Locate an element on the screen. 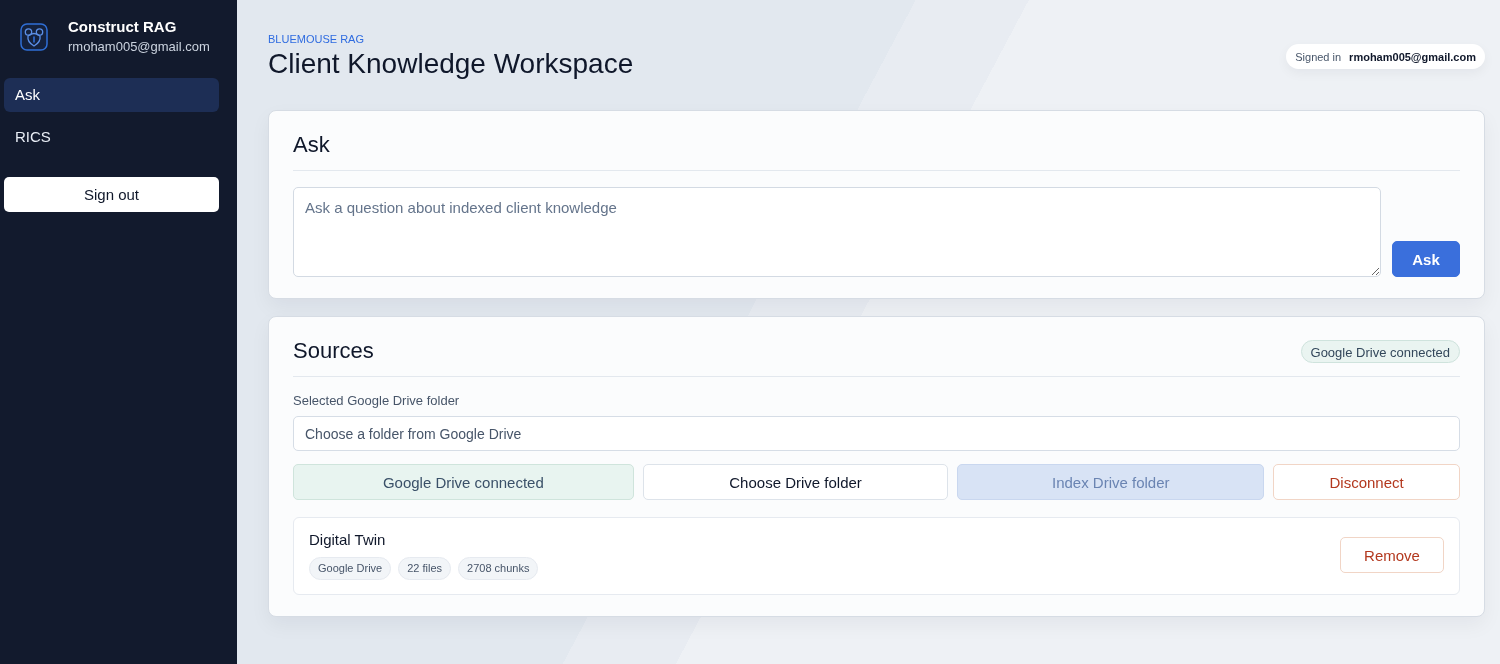 This screenshot has width=1500, height=664. question-field: Ask a question about indexed client knowledge is located at coordinates (837, 232).